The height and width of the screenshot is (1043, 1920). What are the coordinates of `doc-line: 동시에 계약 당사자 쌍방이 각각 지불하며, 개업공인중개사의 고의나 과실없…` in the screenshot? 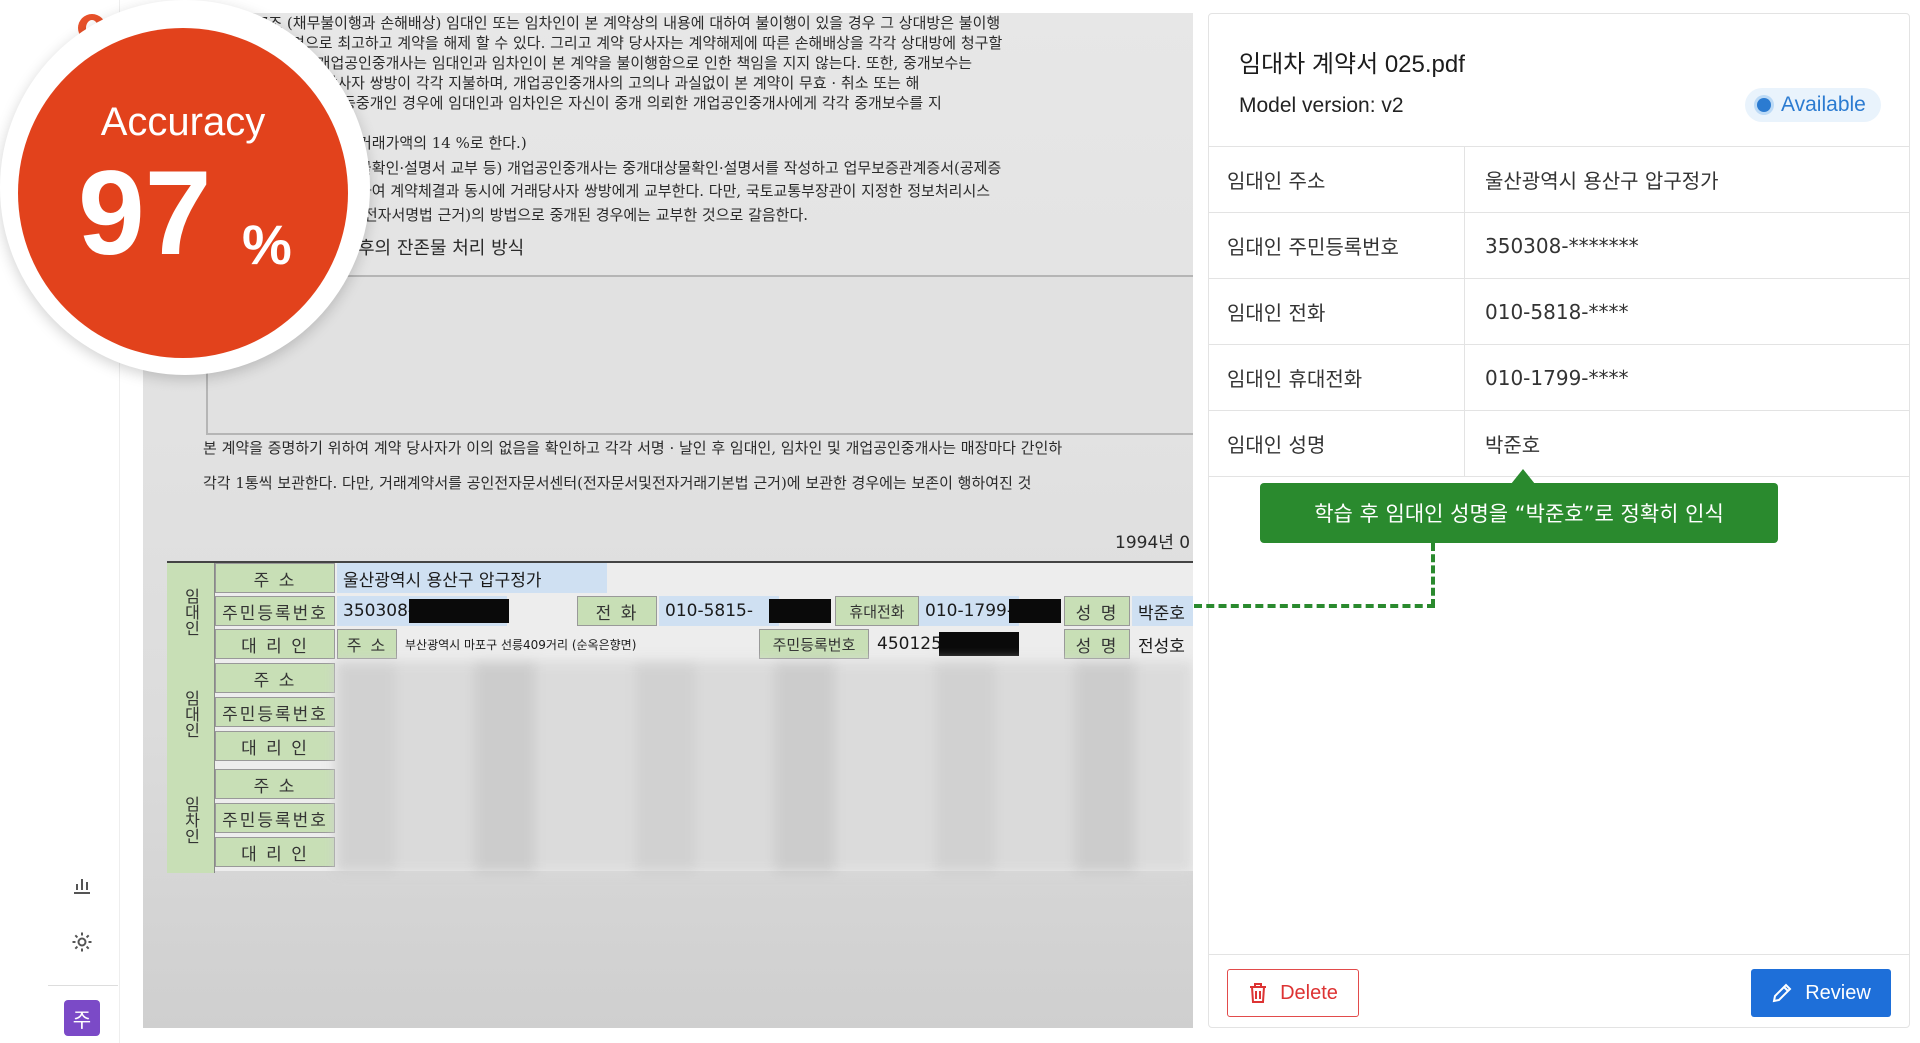 It's located at (582, 83).